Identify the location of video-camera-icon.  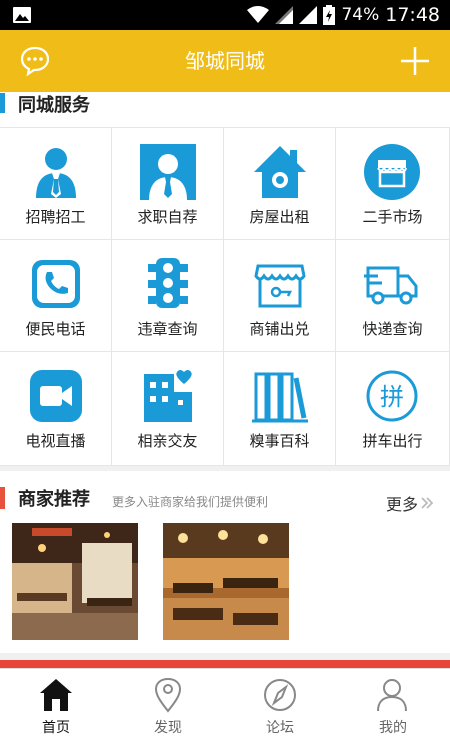
(56, 396).